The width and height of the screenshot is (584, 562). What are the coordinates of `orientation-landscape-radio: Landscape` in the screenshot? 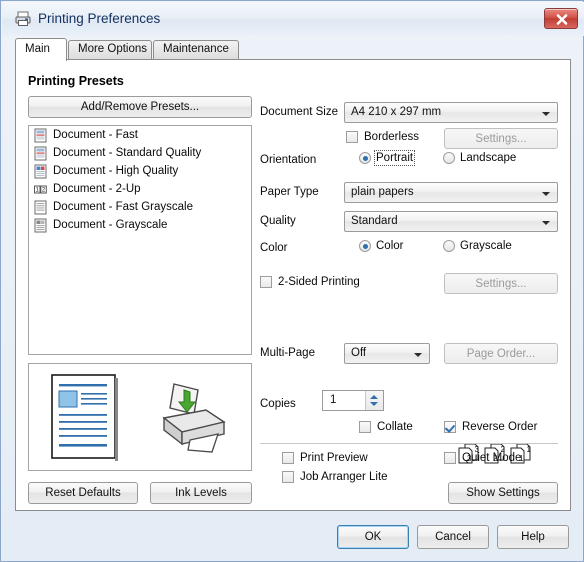 It's located at (479, 158).